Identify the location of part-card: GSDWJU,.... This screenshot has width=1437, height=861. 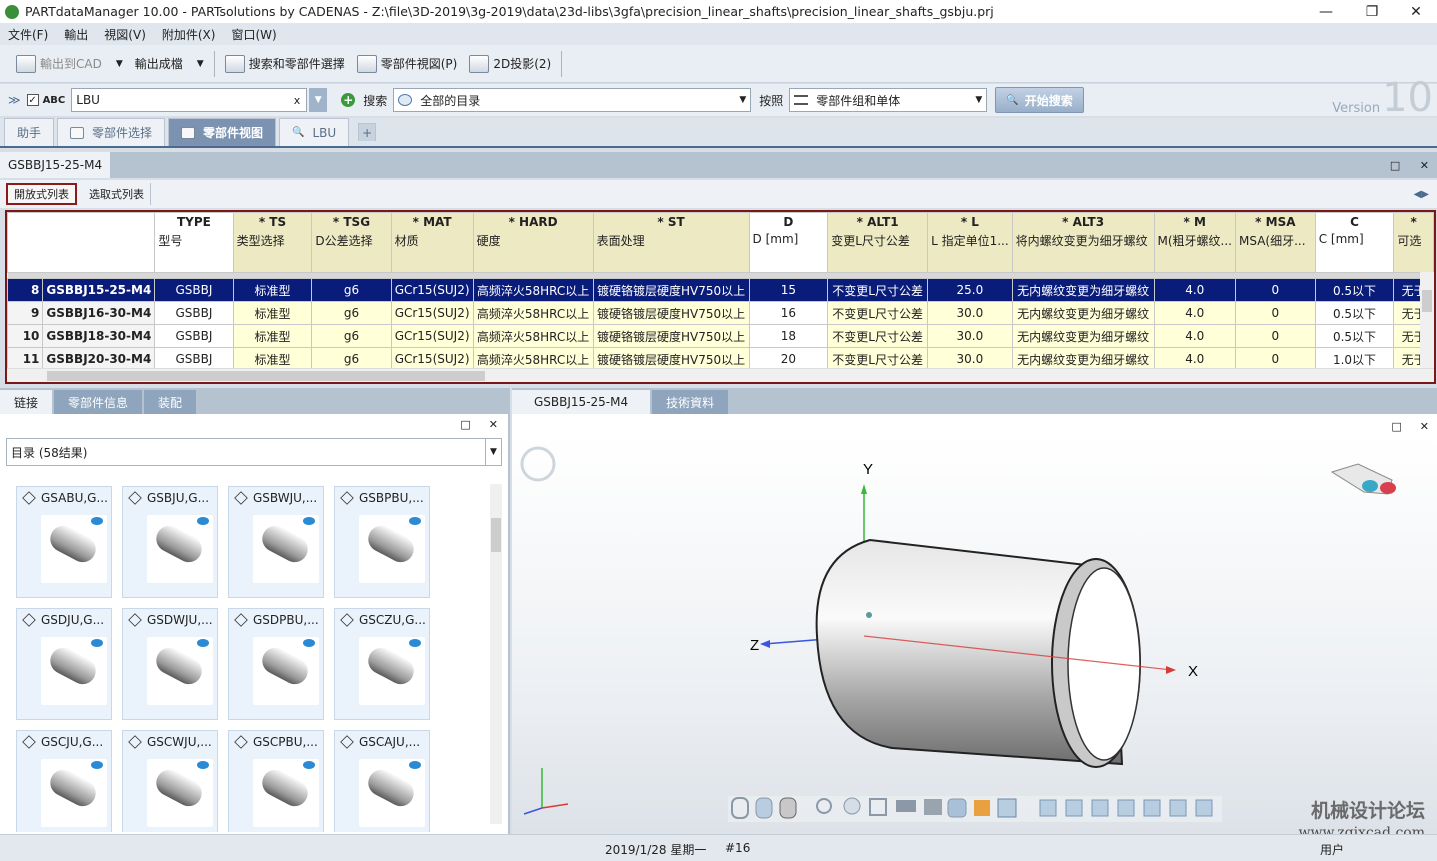
(170, 664).